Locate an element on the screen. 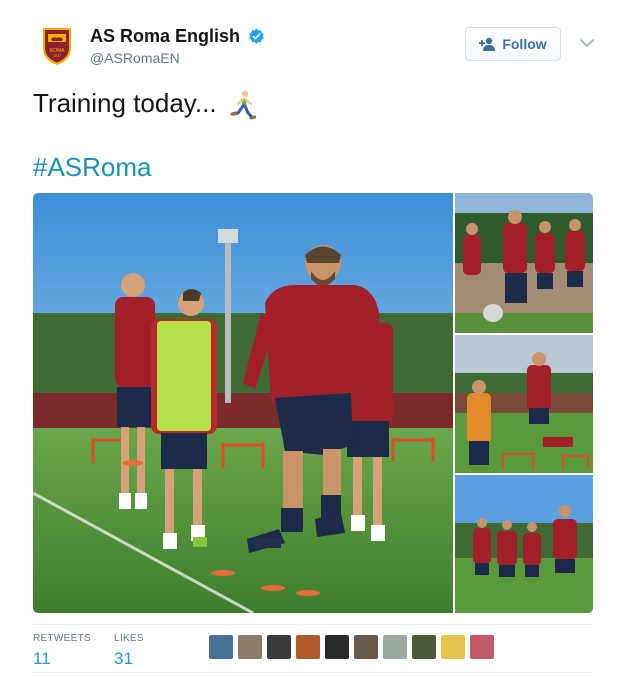 Image resolution: width=619 pixels, height=677 pixels. likes-stat: LIKES 31 is located at coordinates (129, 651).